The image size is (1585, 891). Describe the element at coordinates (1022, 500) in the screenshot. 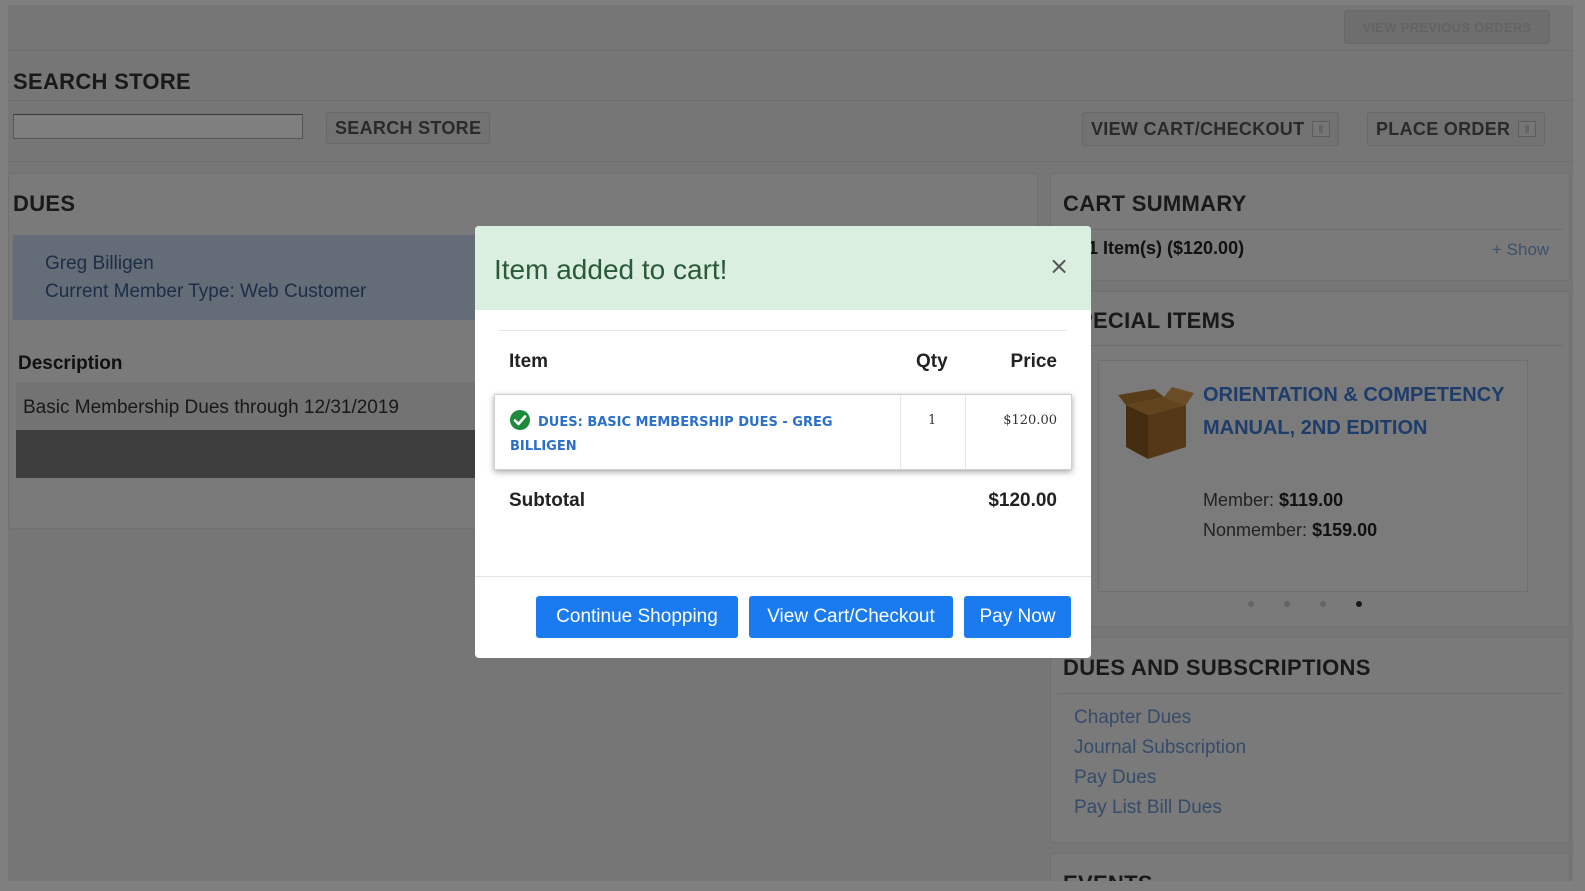

I see `subtotal-value: $120.00` at that location.